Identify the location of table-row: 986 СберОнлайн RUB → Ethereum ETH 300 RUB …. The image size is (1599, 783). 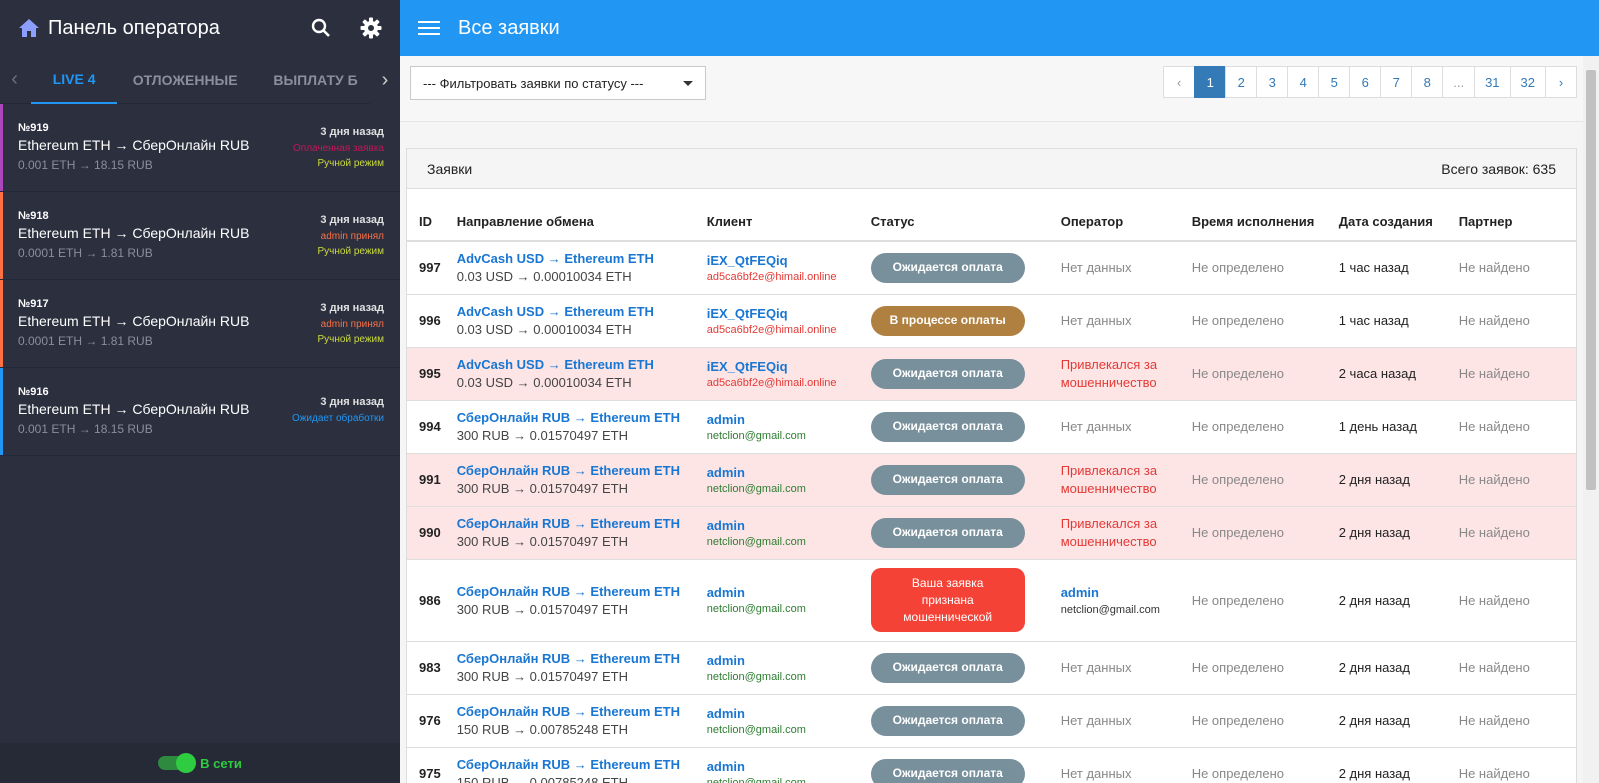
(991, 599).